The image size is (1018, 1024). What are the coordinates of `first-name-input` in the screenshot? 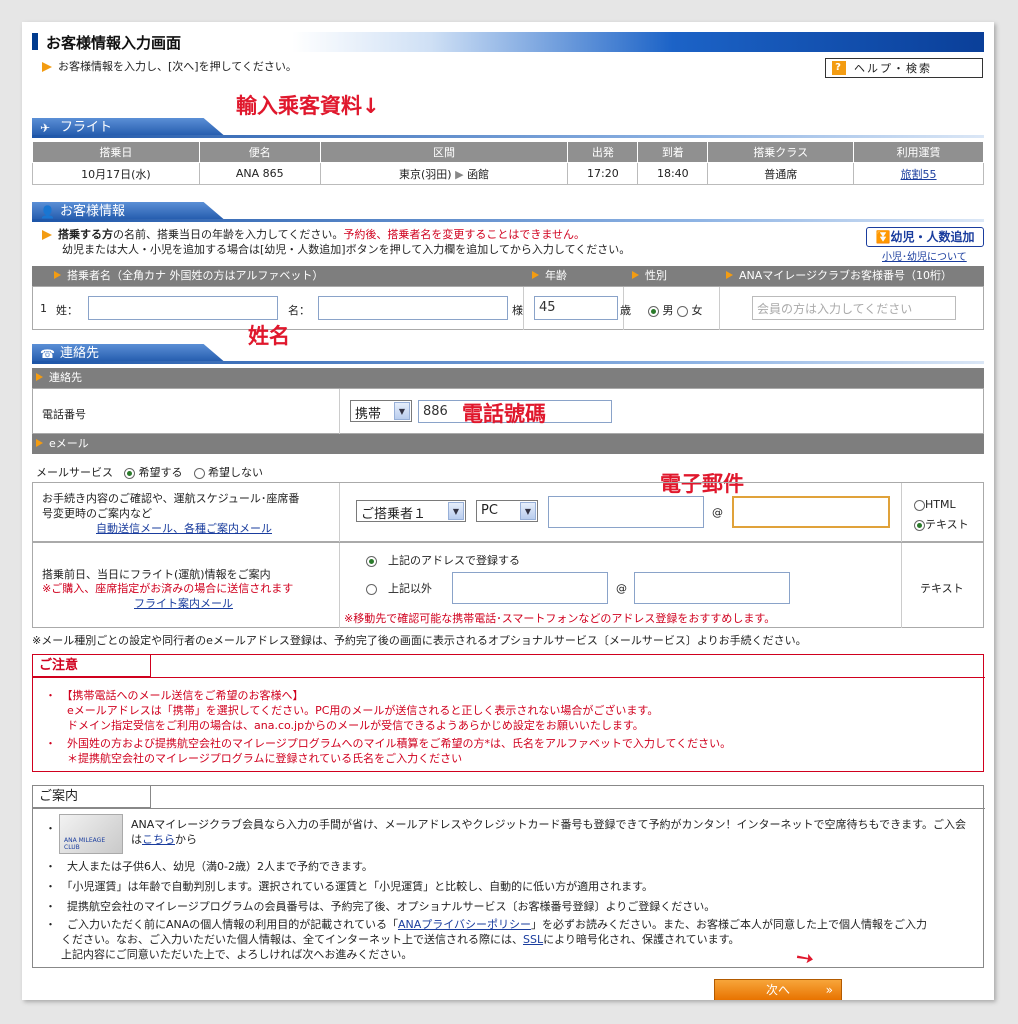 It's located at (413, 308).